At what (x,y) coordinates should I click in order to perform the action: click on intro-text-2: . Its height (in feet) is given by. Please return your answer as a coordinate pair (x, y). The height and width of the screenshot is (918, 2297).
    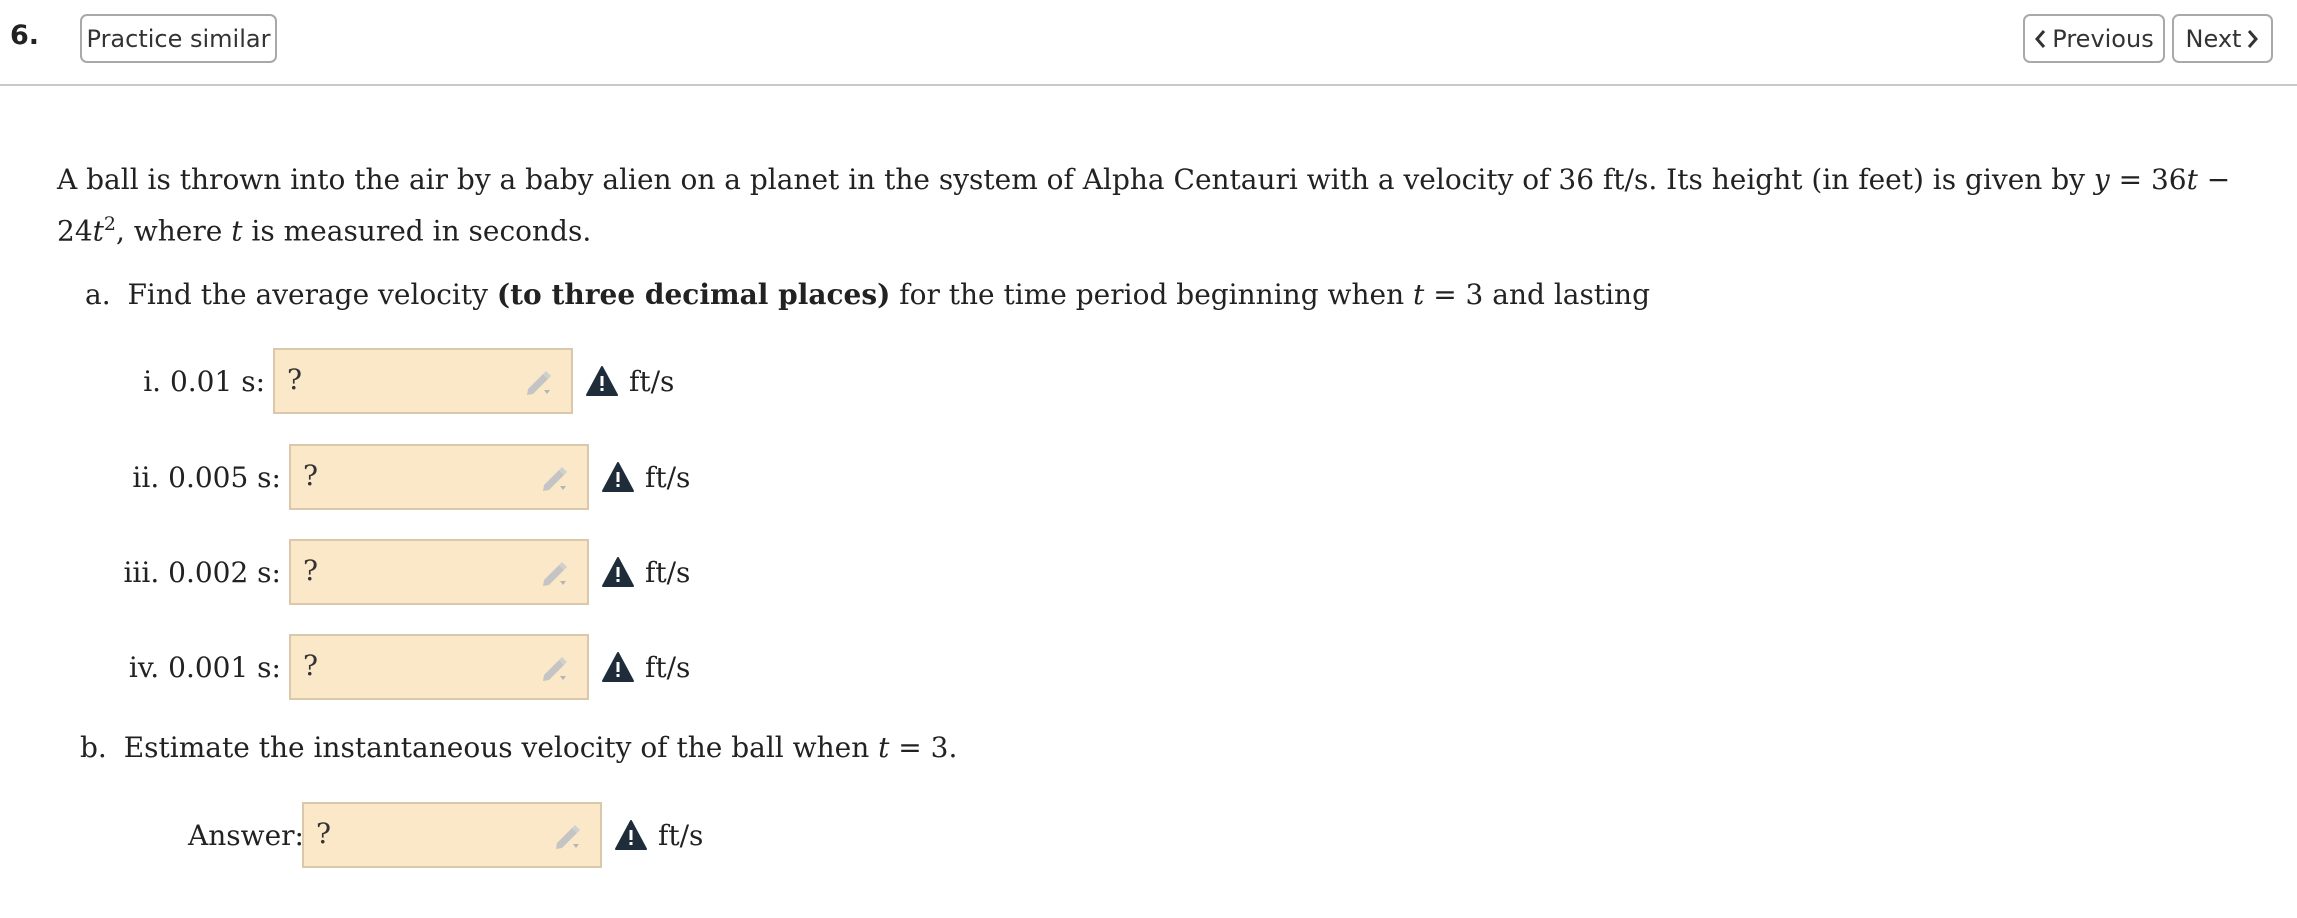
    Looking at the image, I should click on (1871, 179).